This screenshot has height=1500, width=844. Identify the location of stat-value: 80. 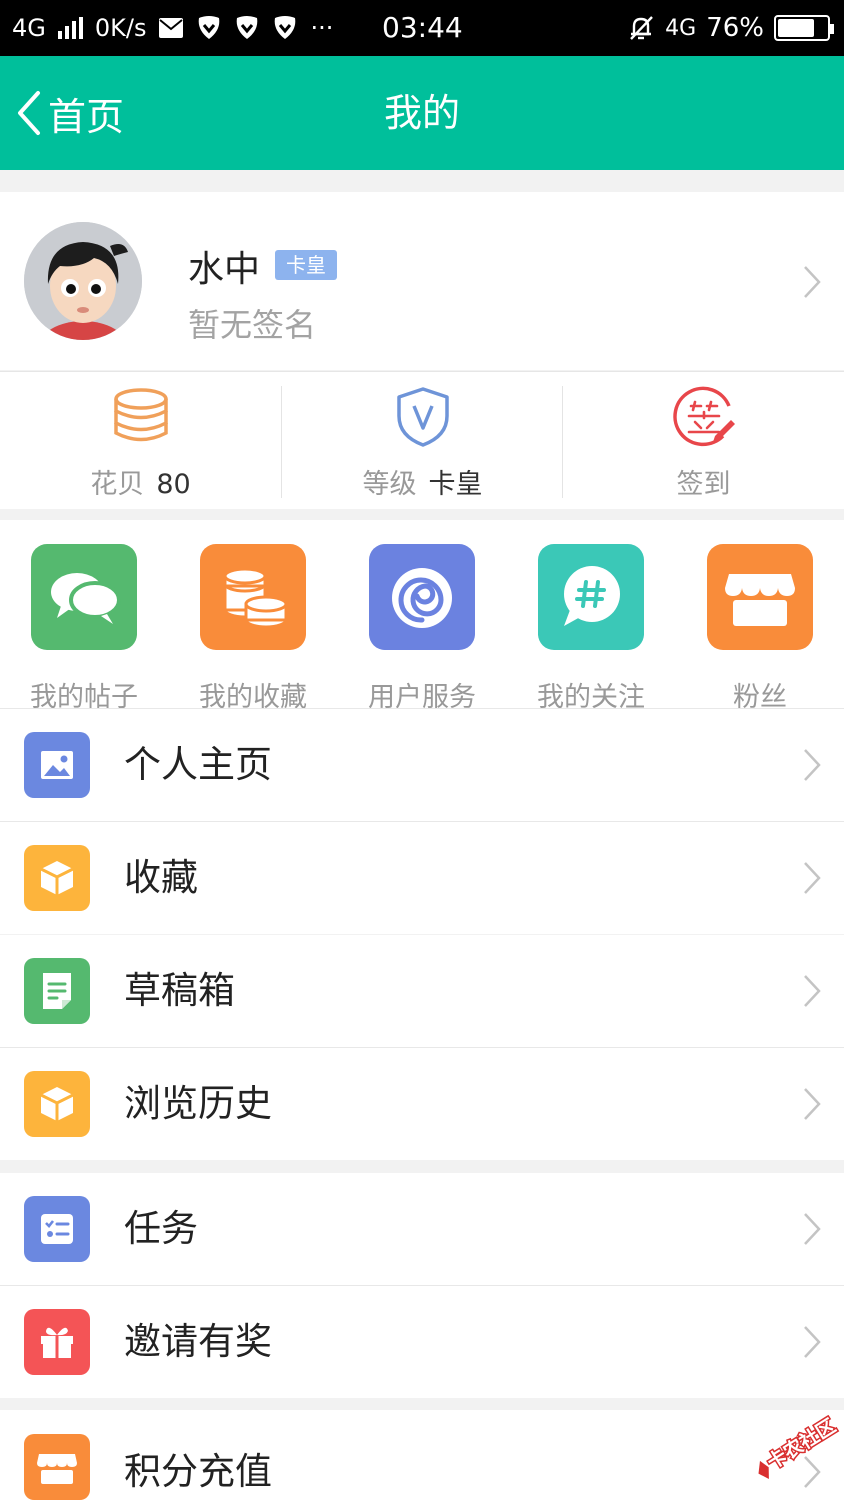
(173, 484).